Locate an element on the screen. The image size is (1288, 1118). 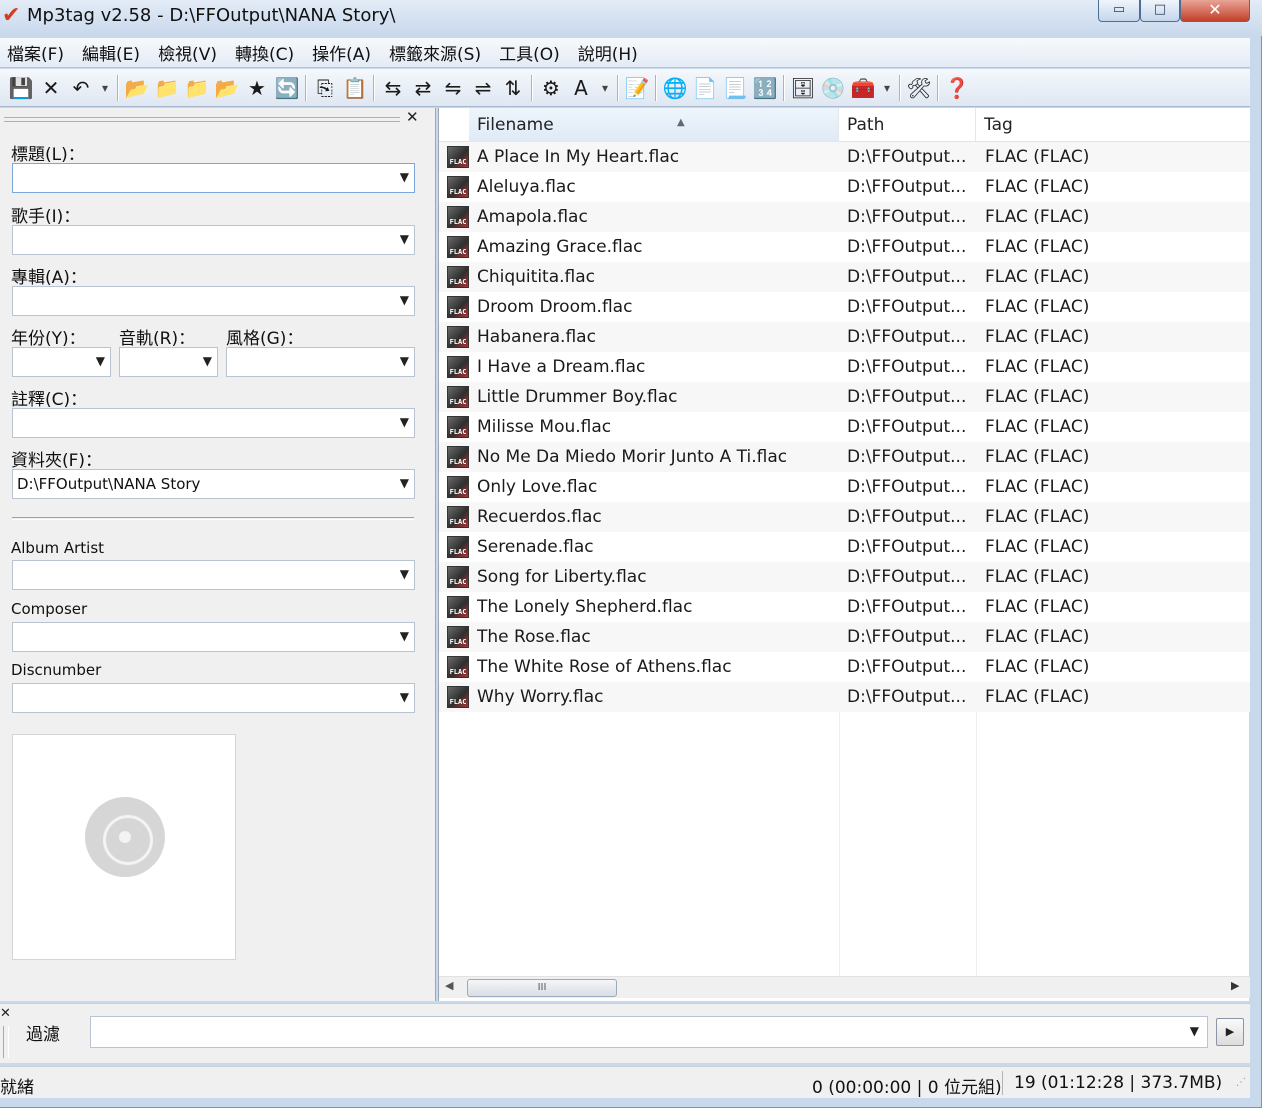
actions-dropdown-icon: ▾ is located at coordinates (605, 88).